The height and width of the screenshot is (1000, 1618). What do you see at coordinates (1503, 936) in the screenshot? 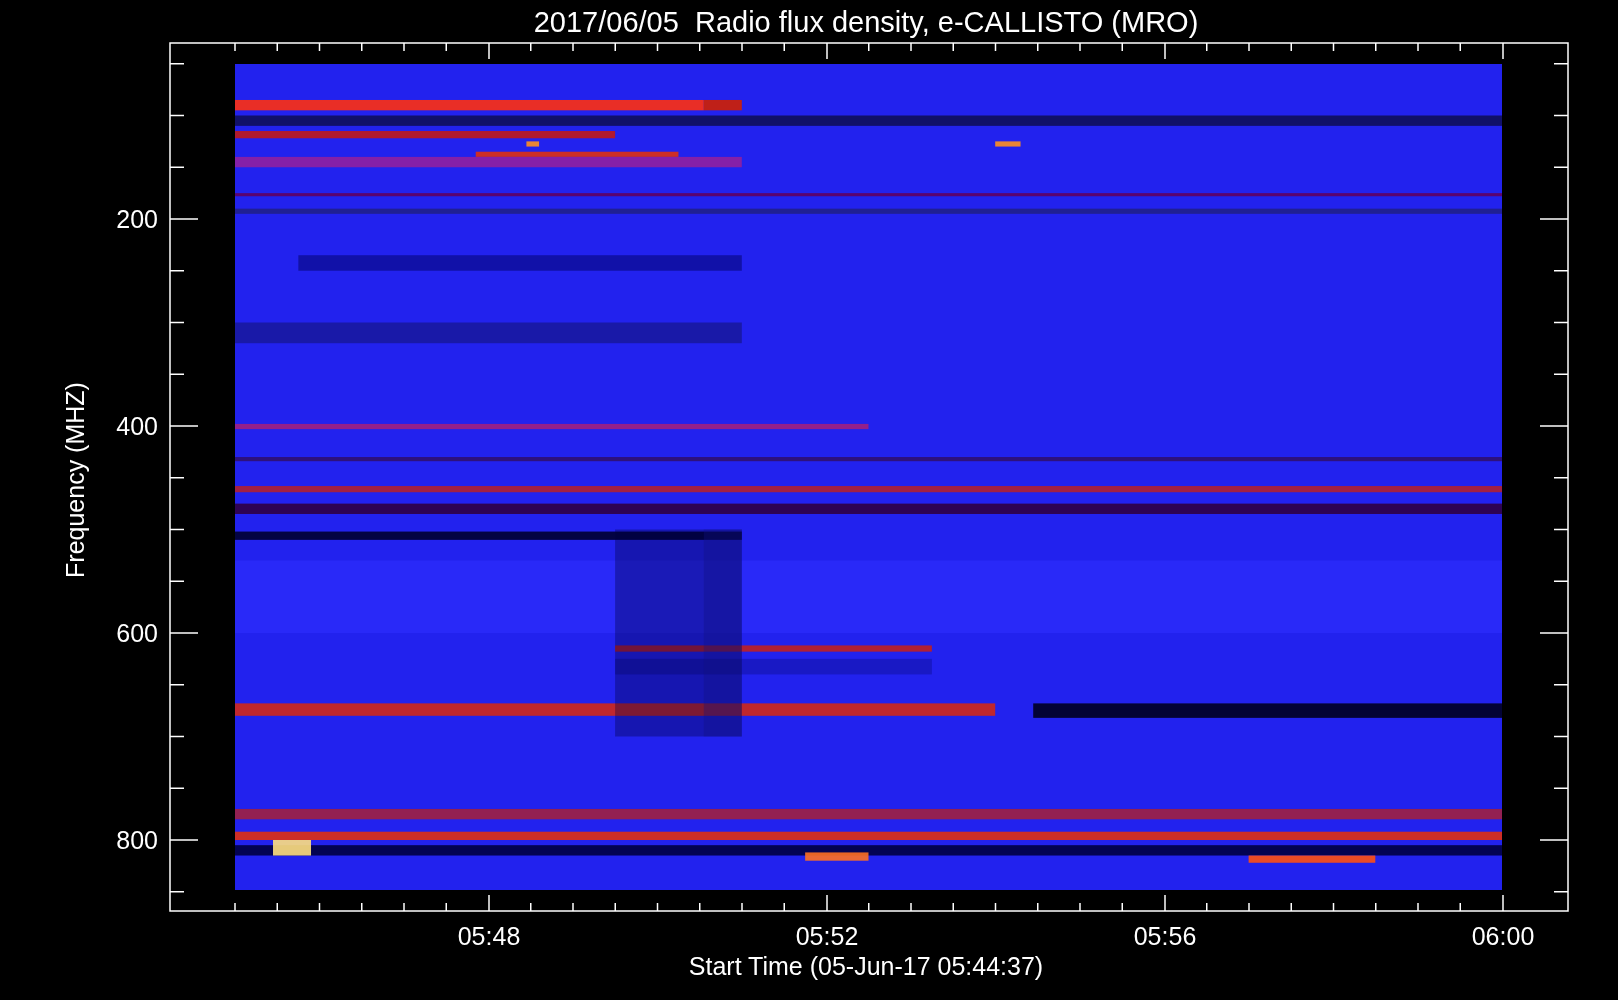
I see `x-tick-label: 06:00` at bounding box center [1503, 936].